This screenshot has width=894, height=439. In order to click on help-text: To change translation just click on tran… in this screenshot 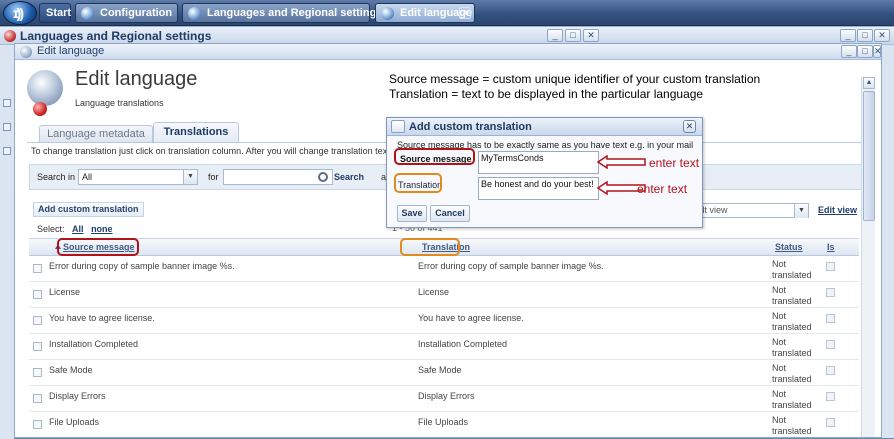, I will do `click(210, 151)`.